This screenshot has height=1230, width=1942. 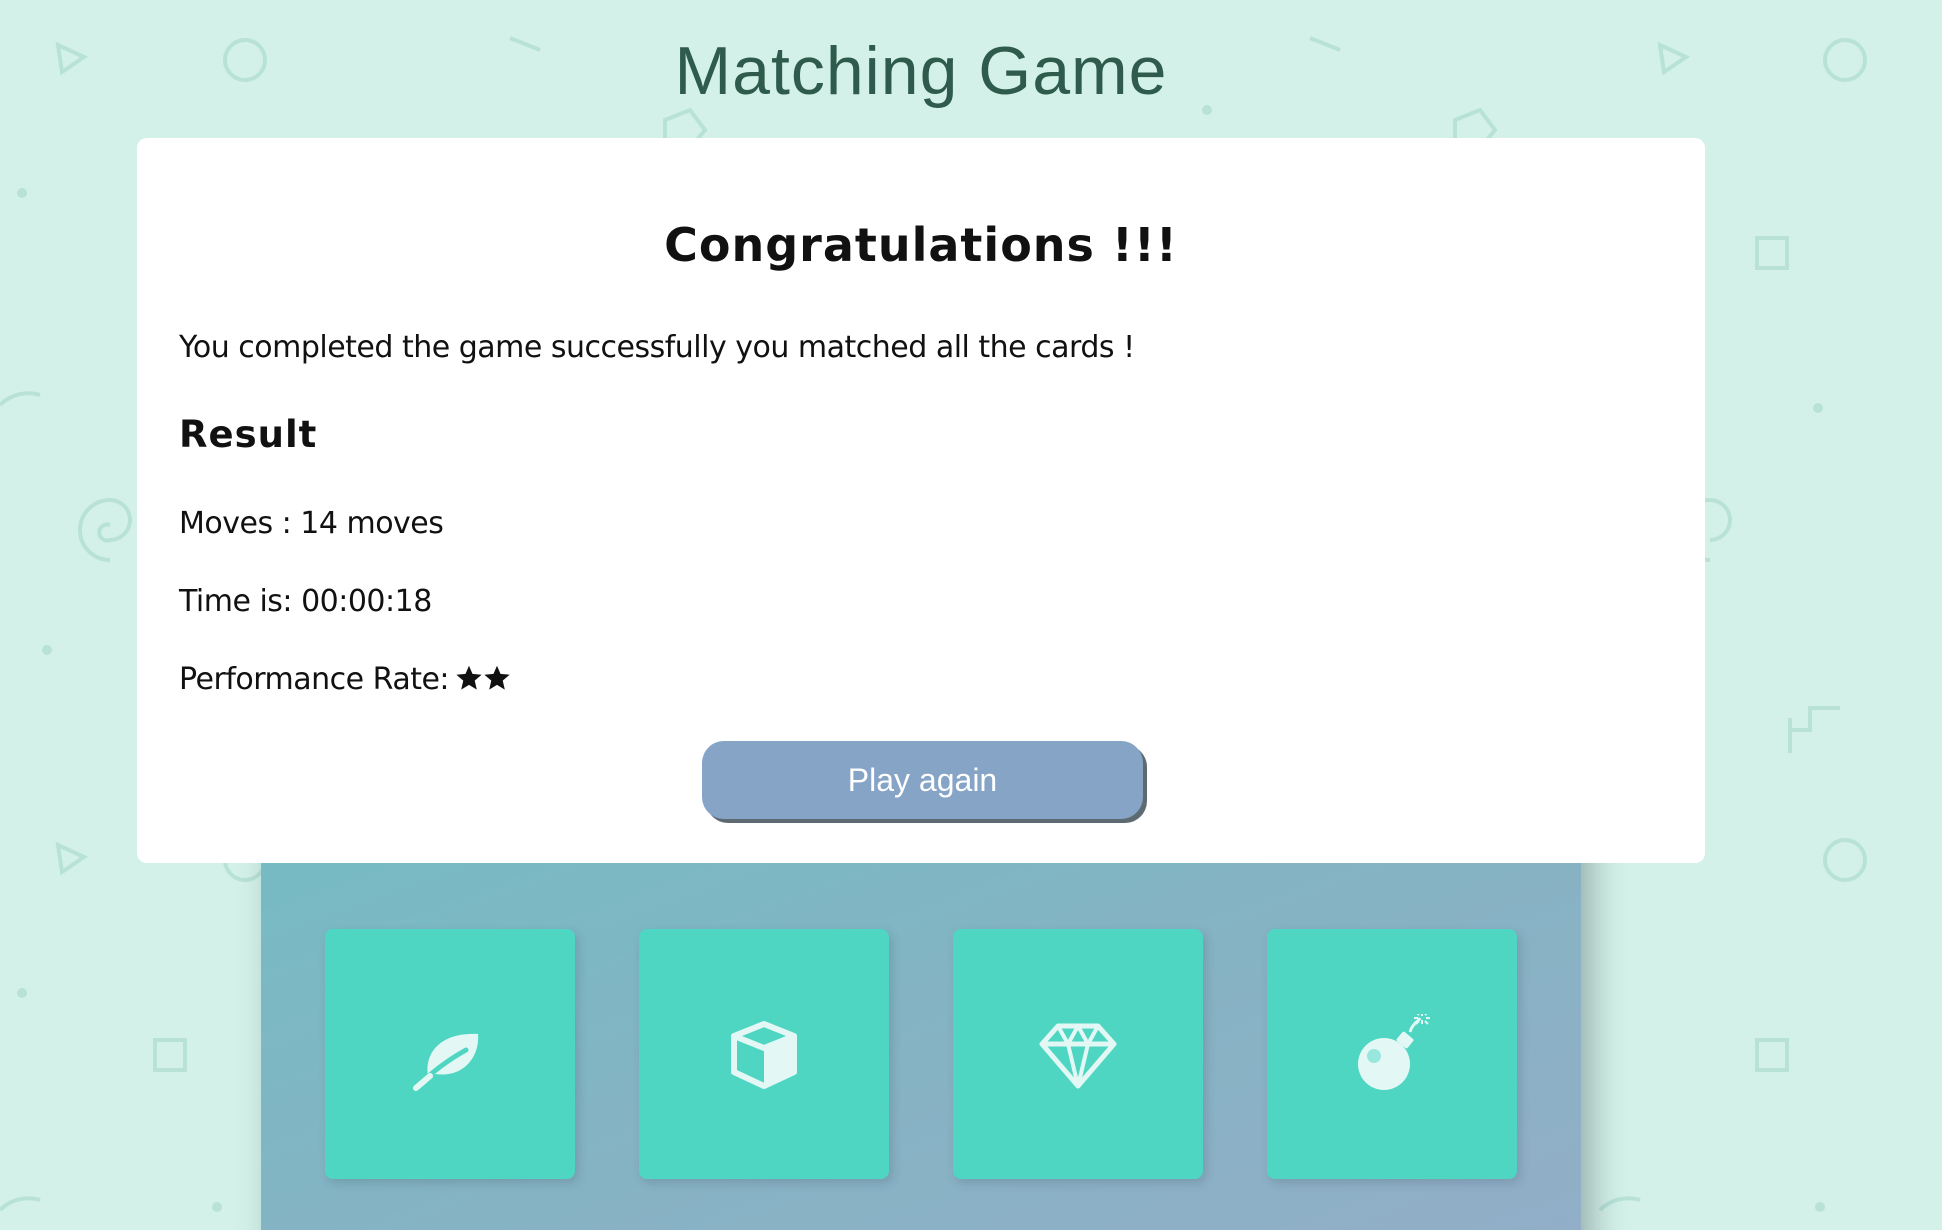 What do you see at coordinates (305, 601) in the screenshot?
I see `time-result: Time is: 00:00:18` at bounding box center [305, 601].